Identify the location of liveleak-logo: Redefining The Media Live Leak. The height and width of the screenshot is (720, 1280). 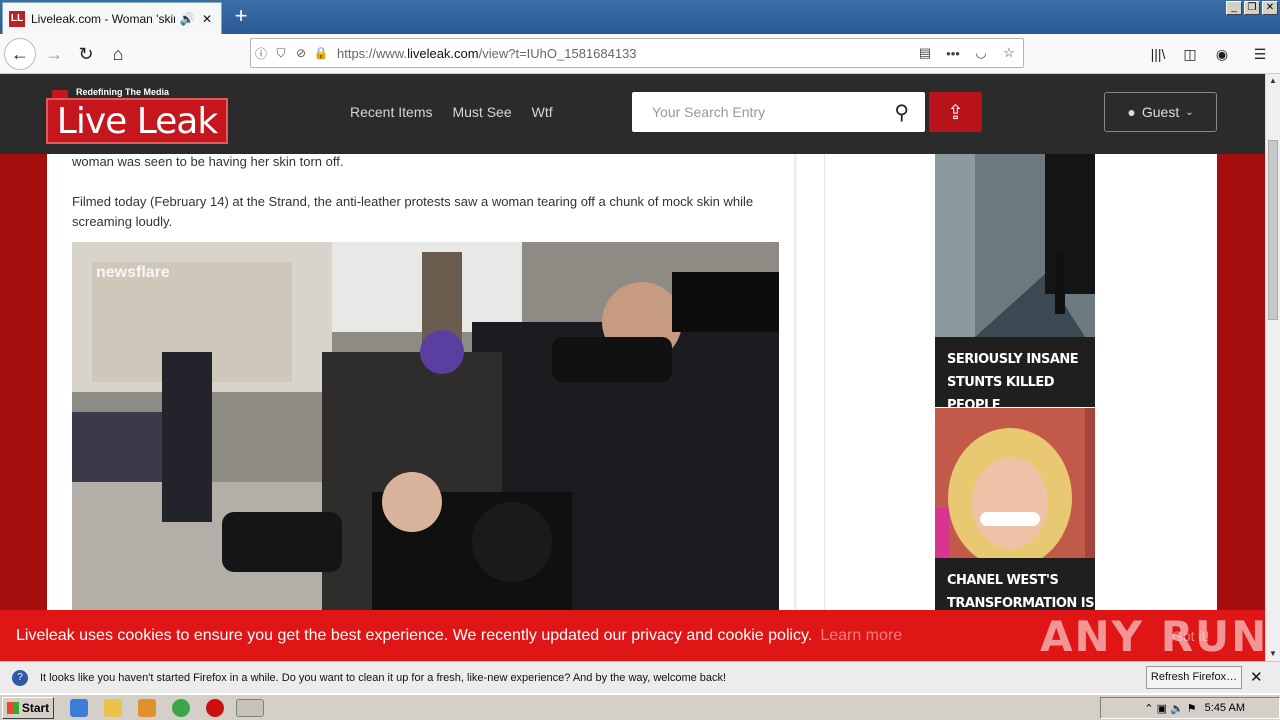
(137, 116).